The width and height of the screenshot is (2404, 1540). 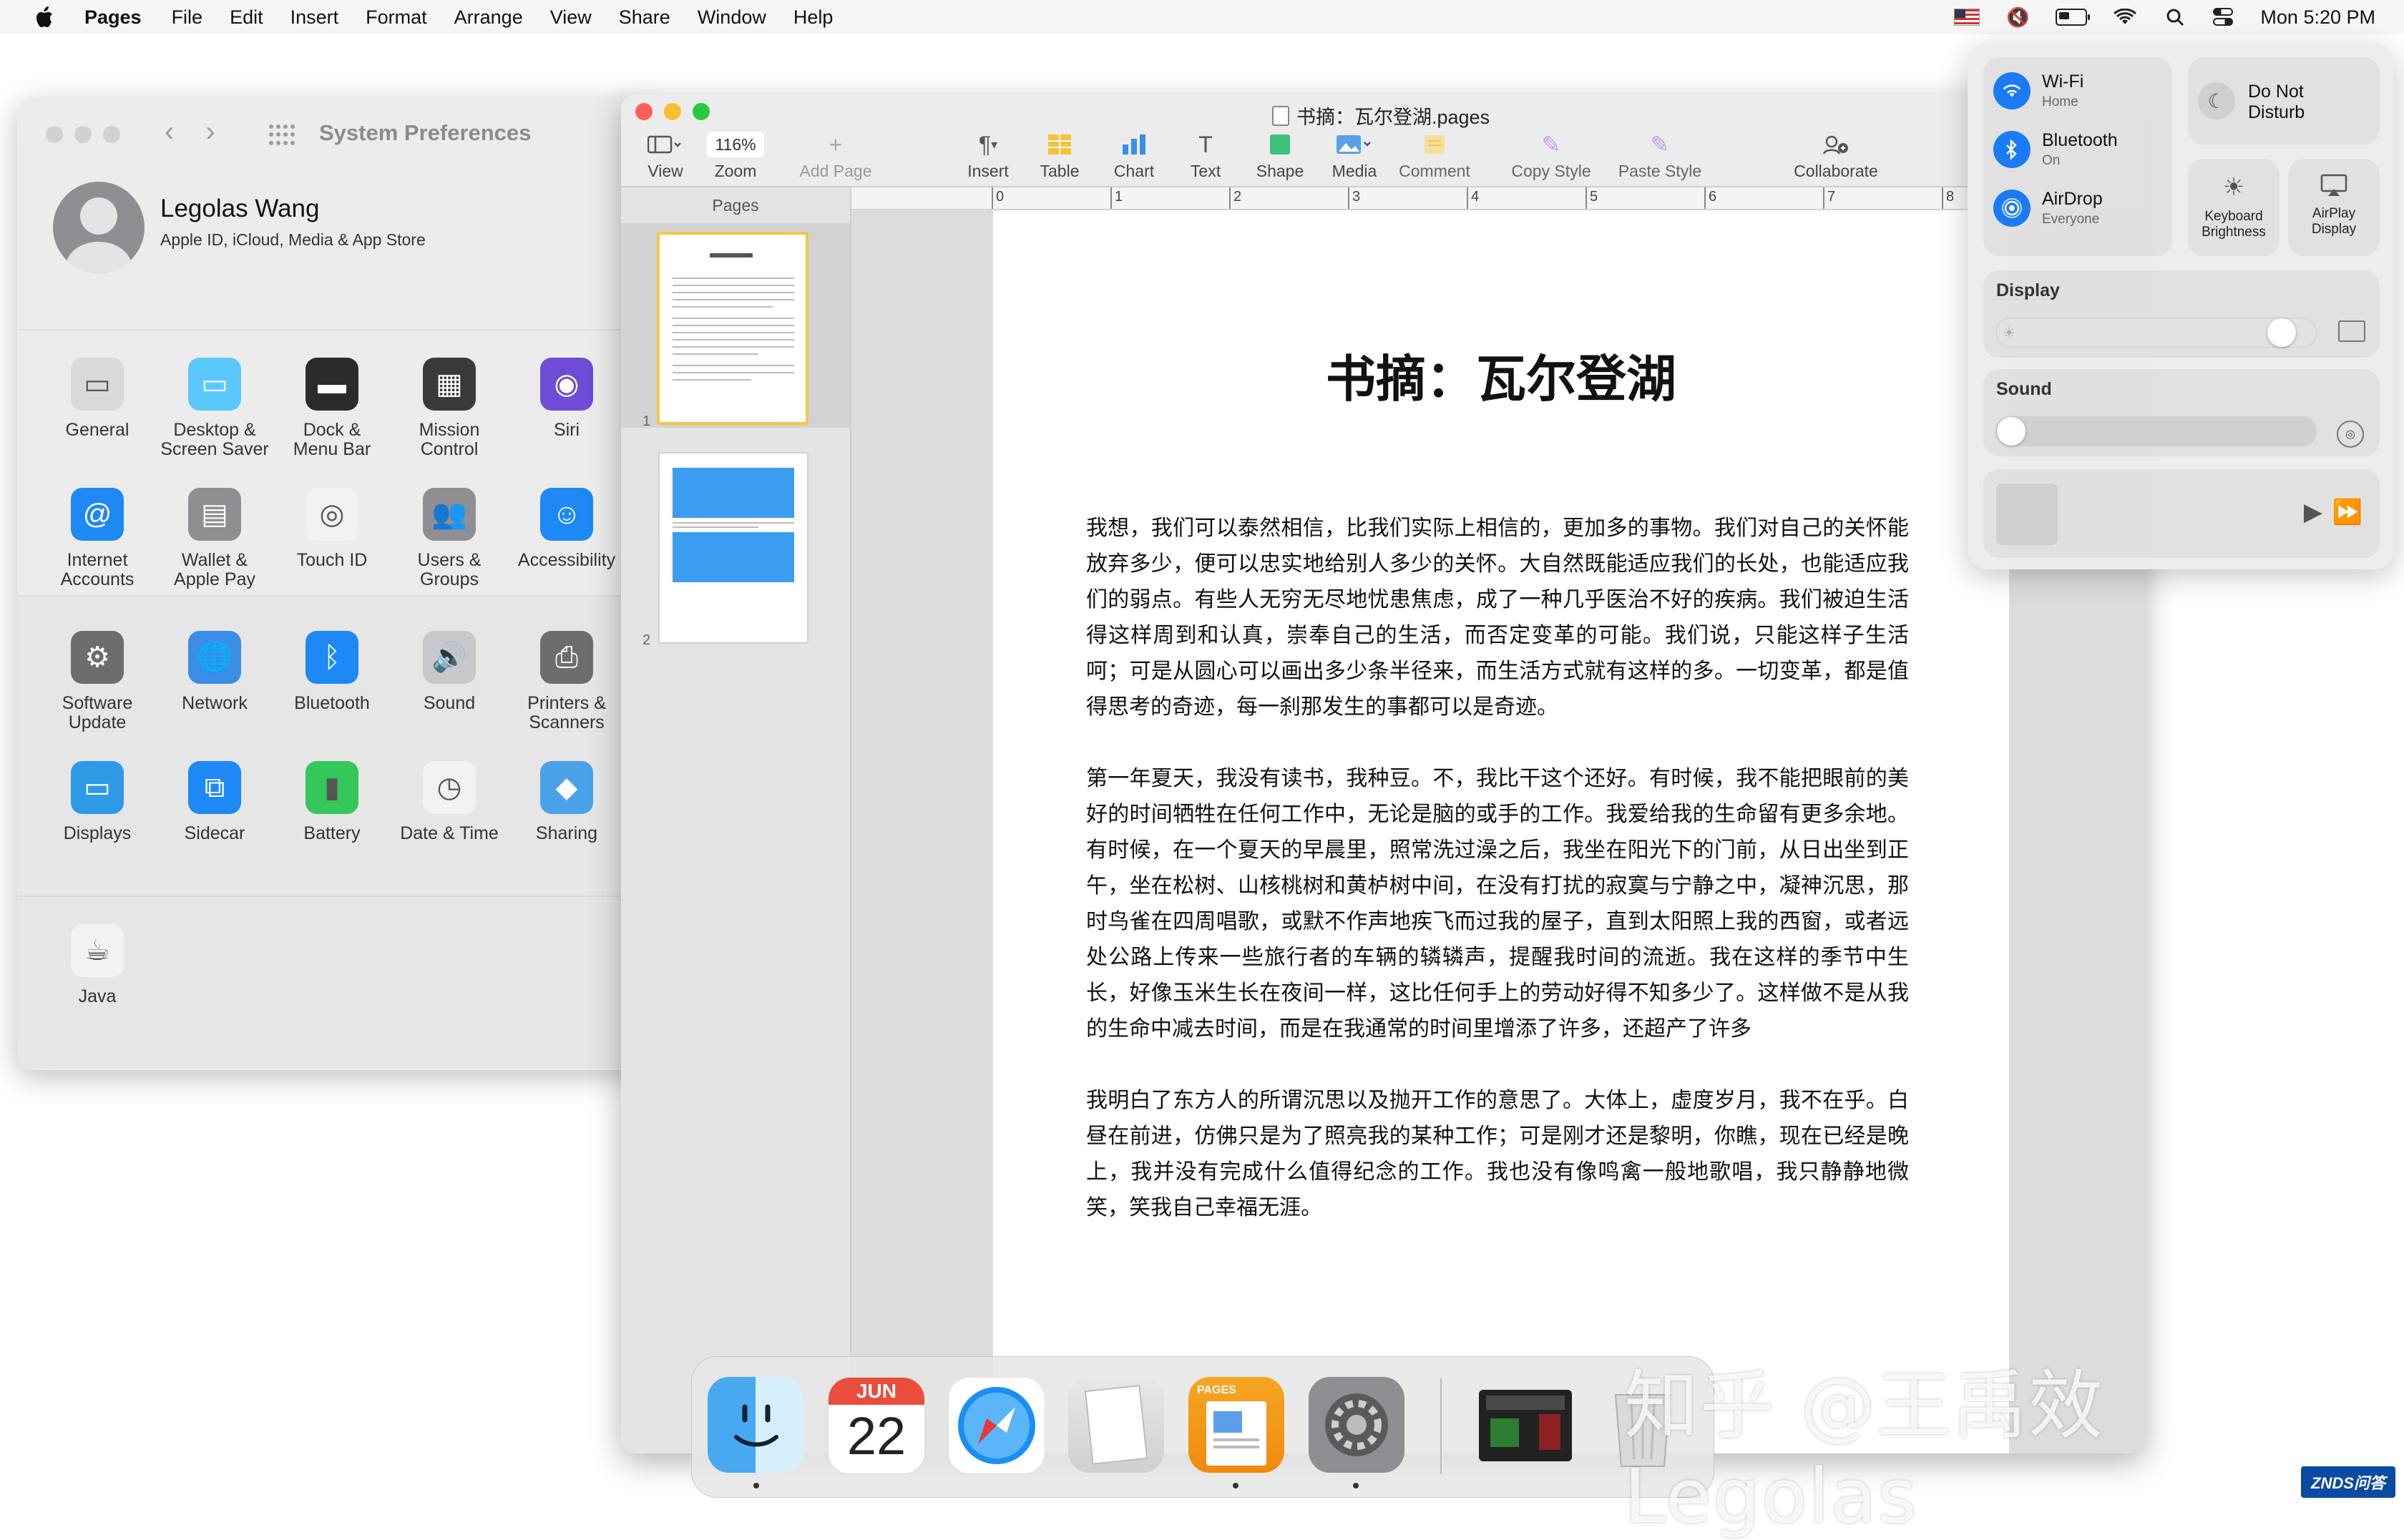 What do you see at coordinates (450, 538) in the screenshot?
I see `pref-users: 👥 Users & Groups` at bounding box center [450, 538].